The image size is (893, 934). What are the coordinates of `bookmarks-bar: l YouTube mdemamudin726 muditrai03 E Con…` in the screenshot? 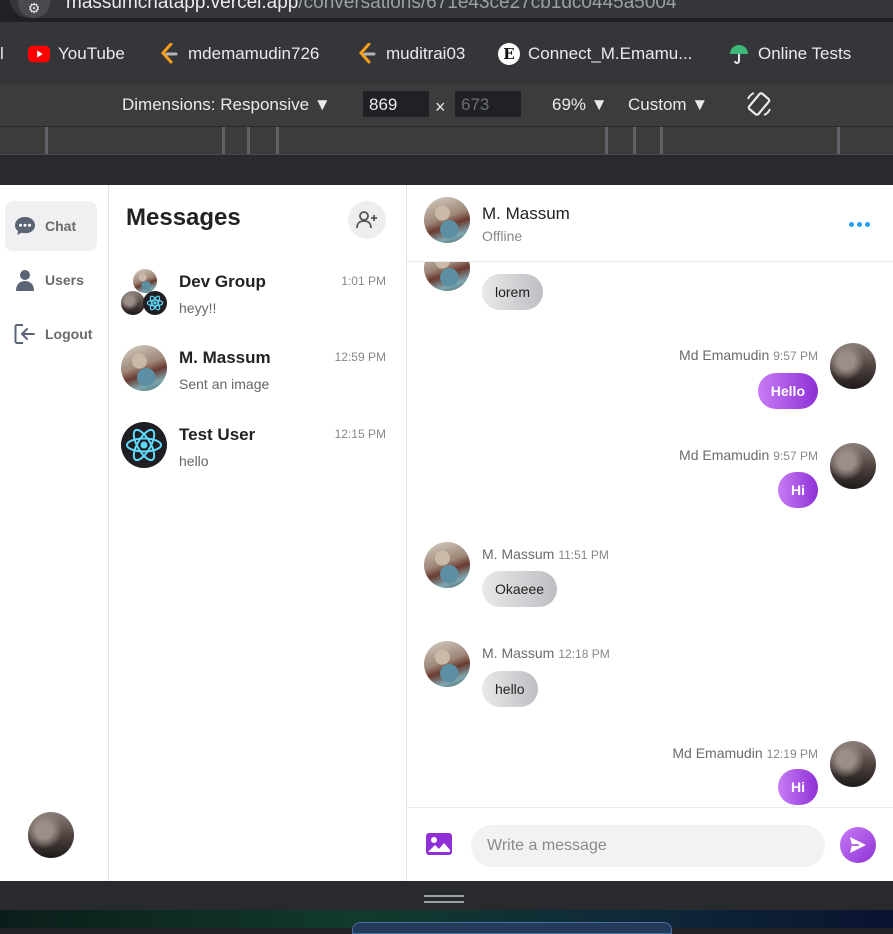 It's located at (446, 53).